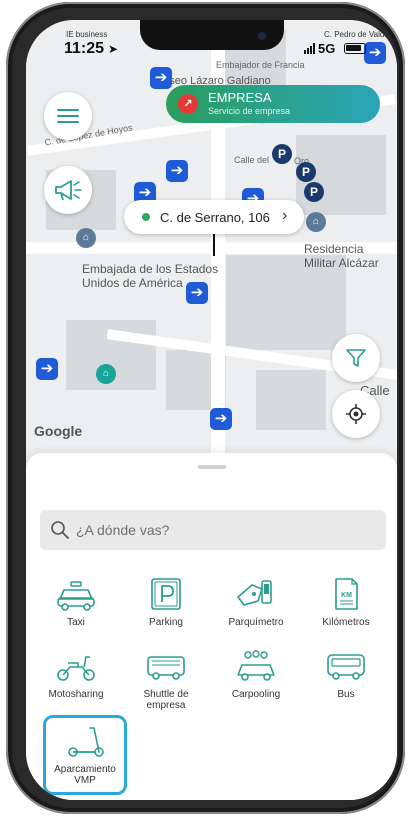  What do you see at coordinates (76, 694) in the screenshot?
I see `service-label: Motosharing` at bounding box center [76, 694].